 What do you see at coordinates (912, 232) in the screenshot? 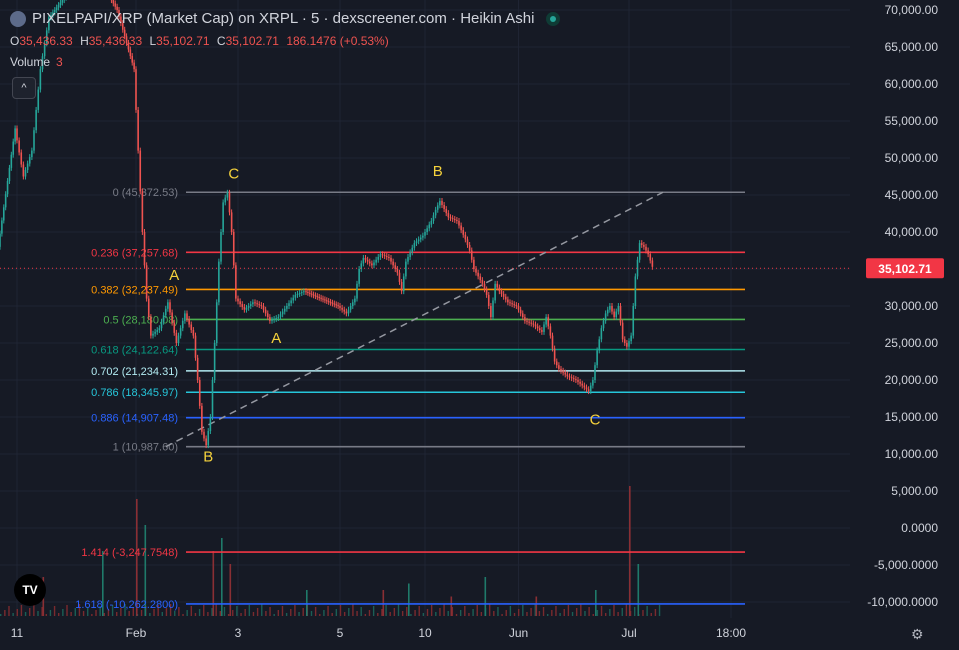
I see `y-axis-tick-label: 40,000.00` at bounding box center [912, 232].